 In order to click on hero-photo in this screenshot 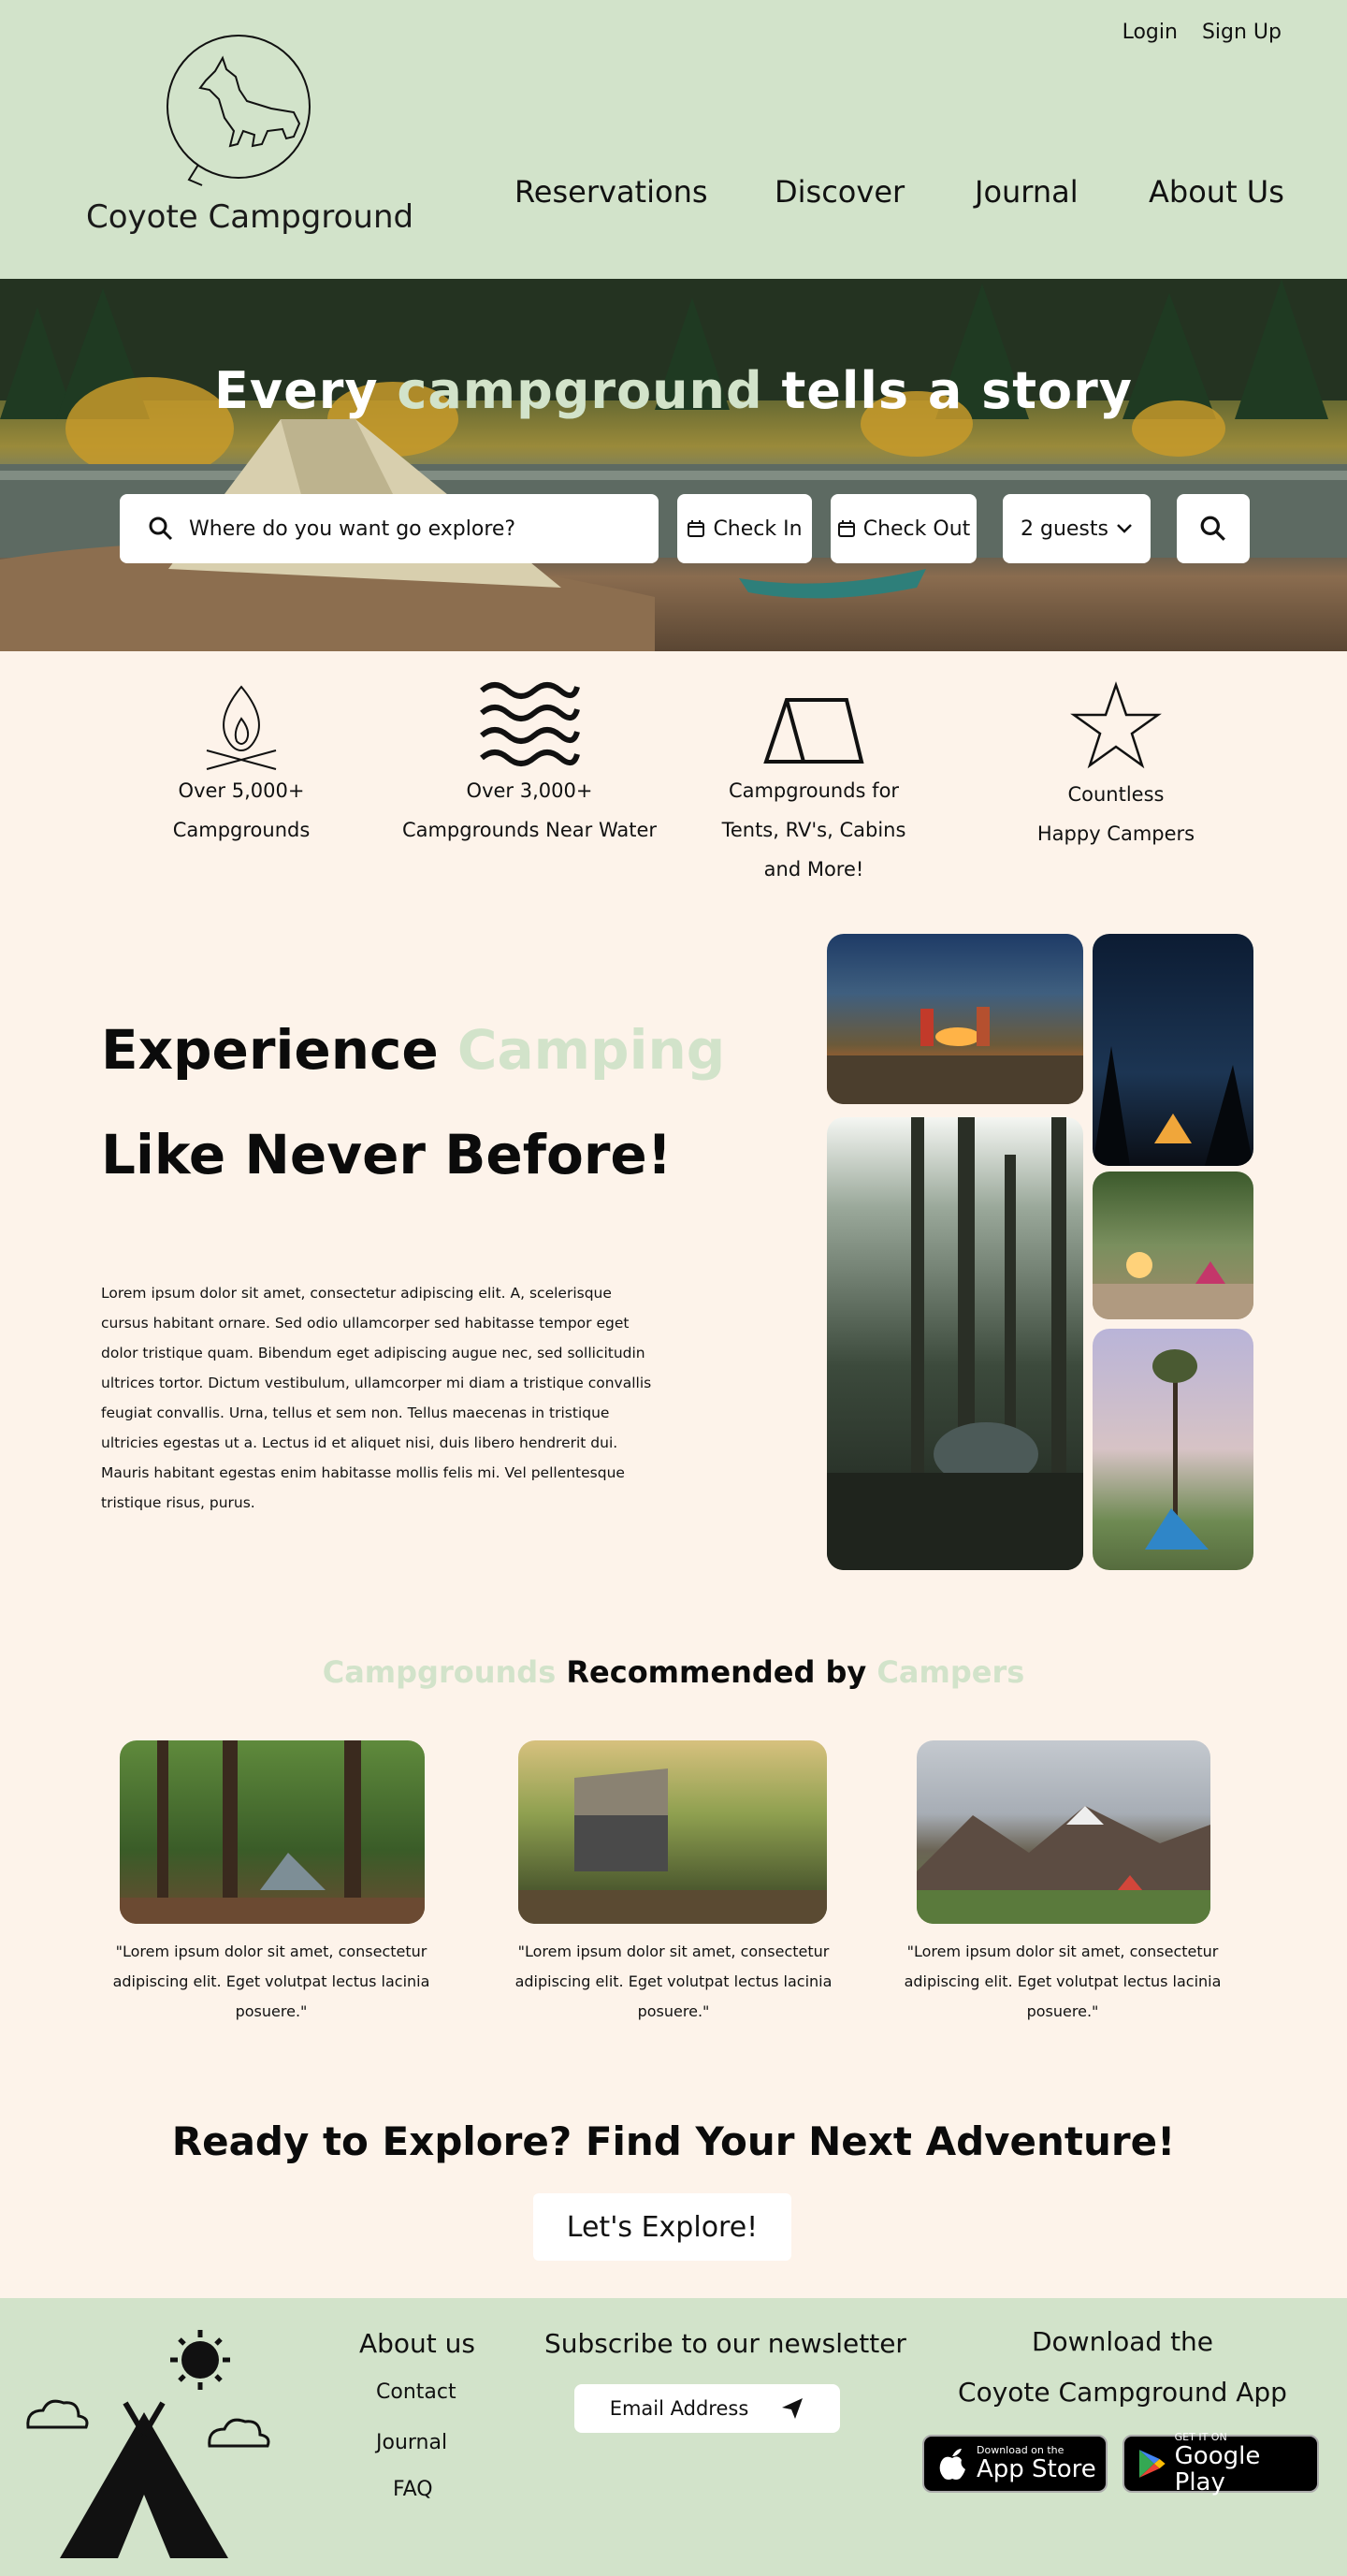, I will do `click(674, 465)`.